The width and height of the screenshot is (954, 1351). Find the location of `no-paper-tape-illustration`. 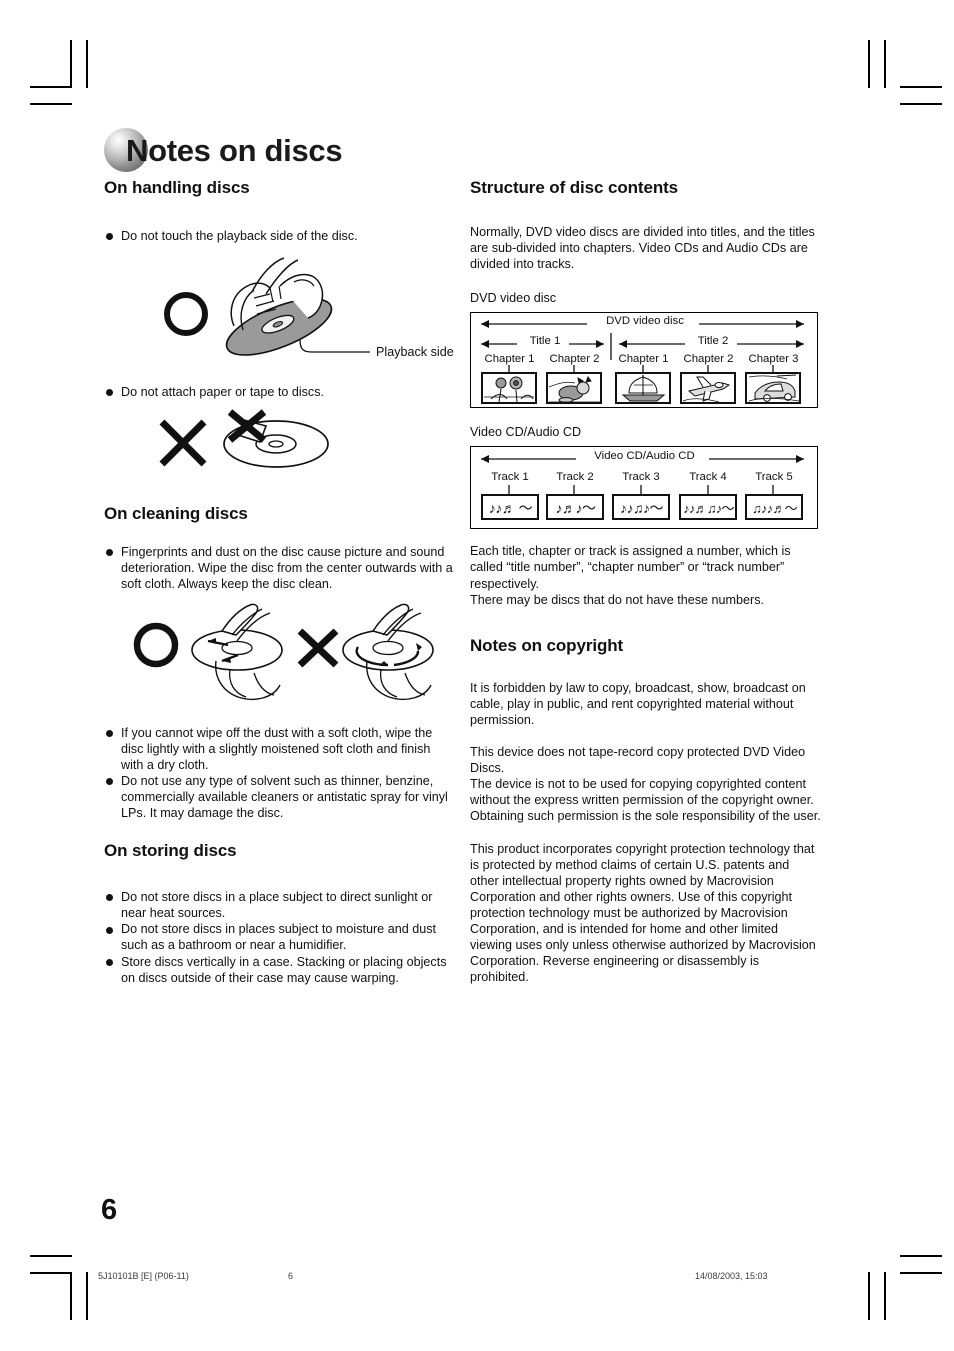

no-paper-tape-illustration is located at coordinates (244, 439).